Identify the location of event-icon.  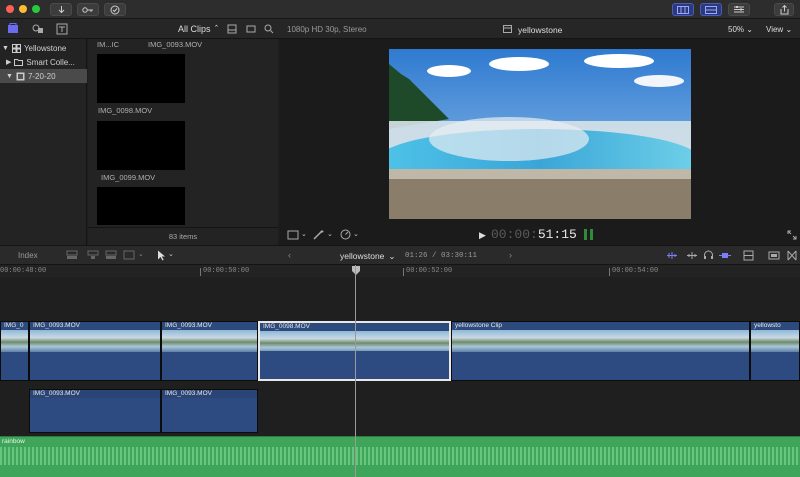
(20, 76).